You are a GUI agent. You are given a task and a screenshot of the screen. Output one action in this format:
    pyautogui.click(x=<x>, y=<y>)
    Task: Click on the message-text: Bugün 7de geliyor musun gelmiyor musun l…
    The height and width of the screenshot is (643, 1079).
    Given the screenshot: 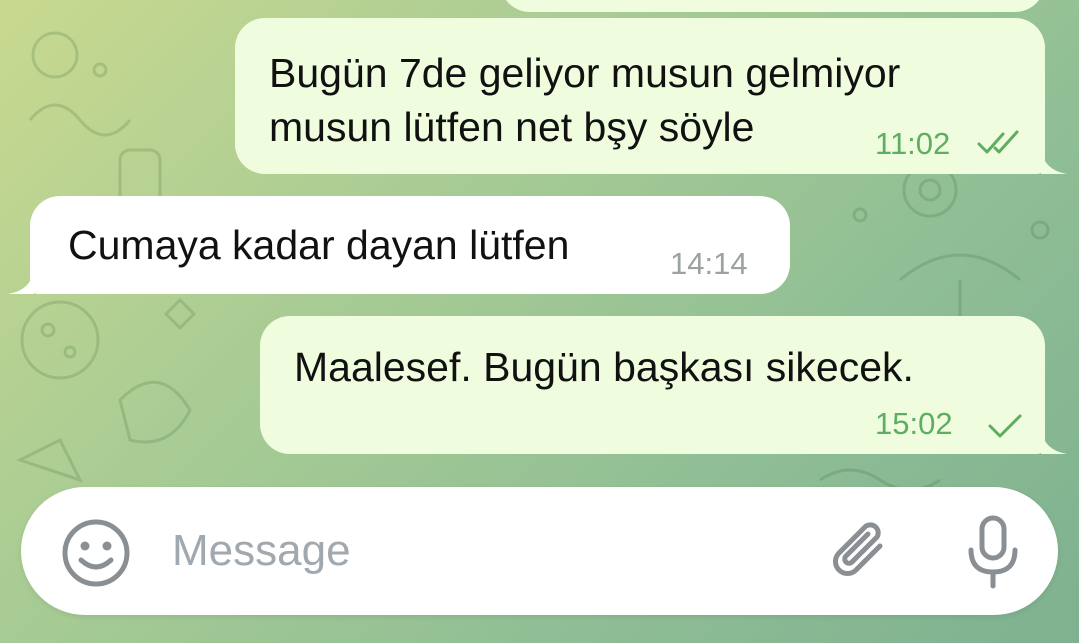 What is the action you would take?
    pyautogui.click(x=585, y=100)
    